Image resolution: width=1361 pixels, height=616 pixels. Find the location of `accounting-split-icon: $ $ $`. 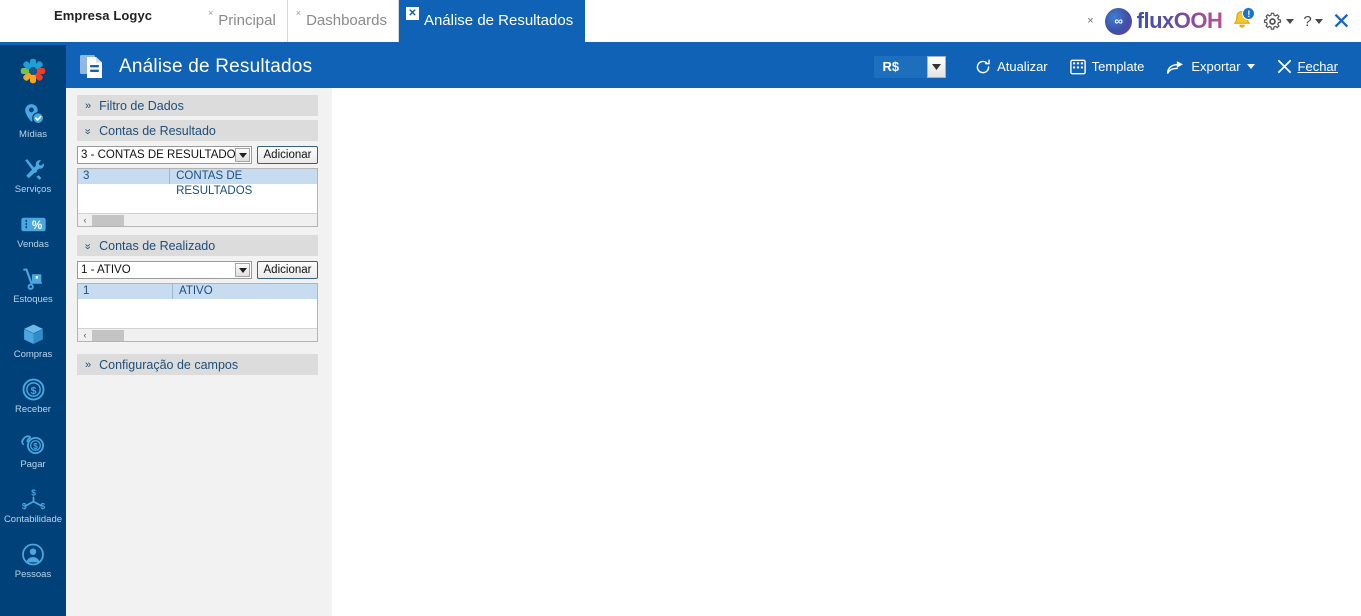

accounting-split-icon: $ $ $ is located at coordinates (33, 500).